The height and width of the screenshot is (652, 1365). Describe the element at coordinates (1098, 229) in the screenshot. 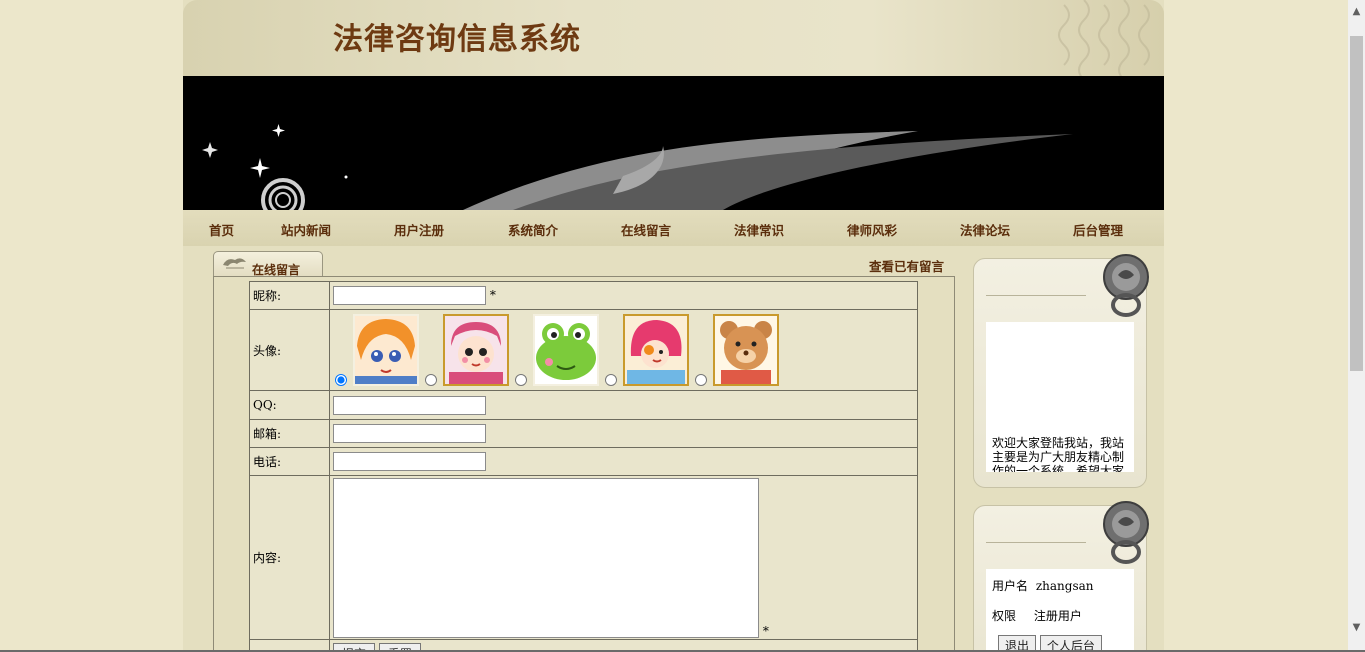

I see `nav-admin: 后台管理` at that location.